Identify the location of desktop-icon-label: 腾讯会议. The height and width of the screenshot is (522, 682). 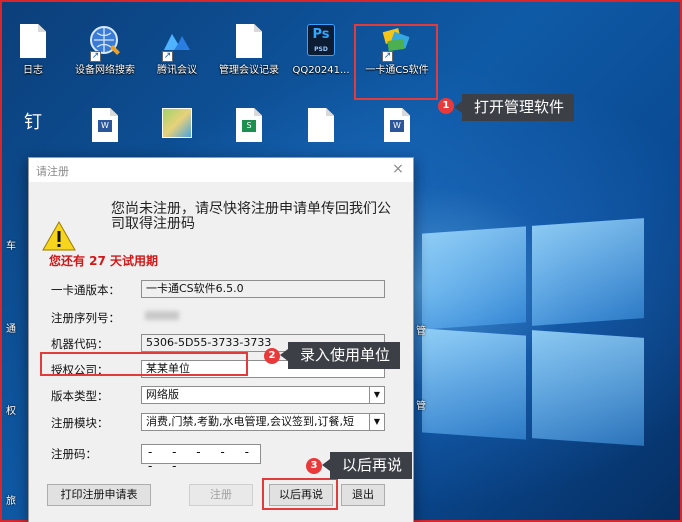
(177, 70).